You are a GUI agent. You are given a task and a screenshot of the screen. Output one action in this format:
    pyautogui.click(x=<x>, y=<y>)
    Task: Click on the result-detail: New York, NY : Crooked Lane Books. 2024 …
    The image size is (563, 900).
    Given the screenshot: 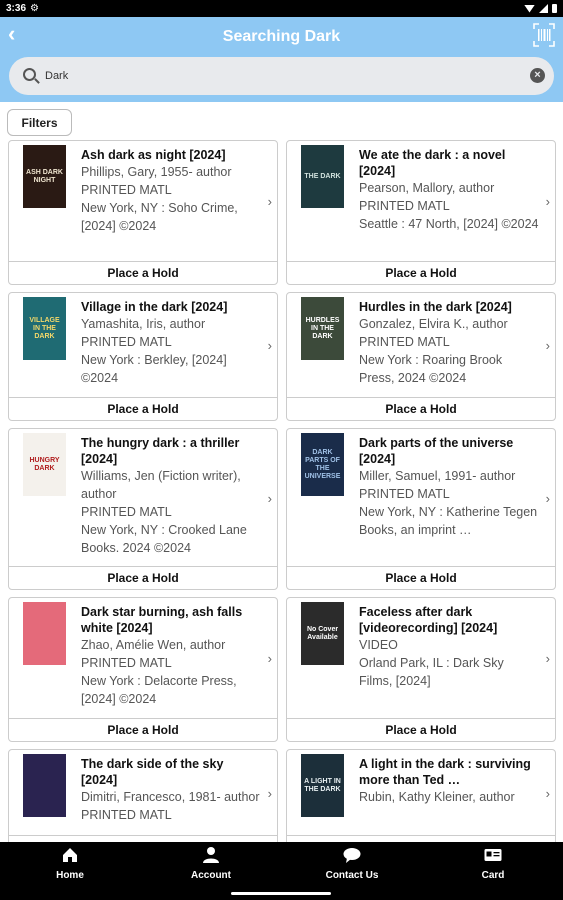 What is the action you would take?
    pyautogui.click(x=164, y=539)
    